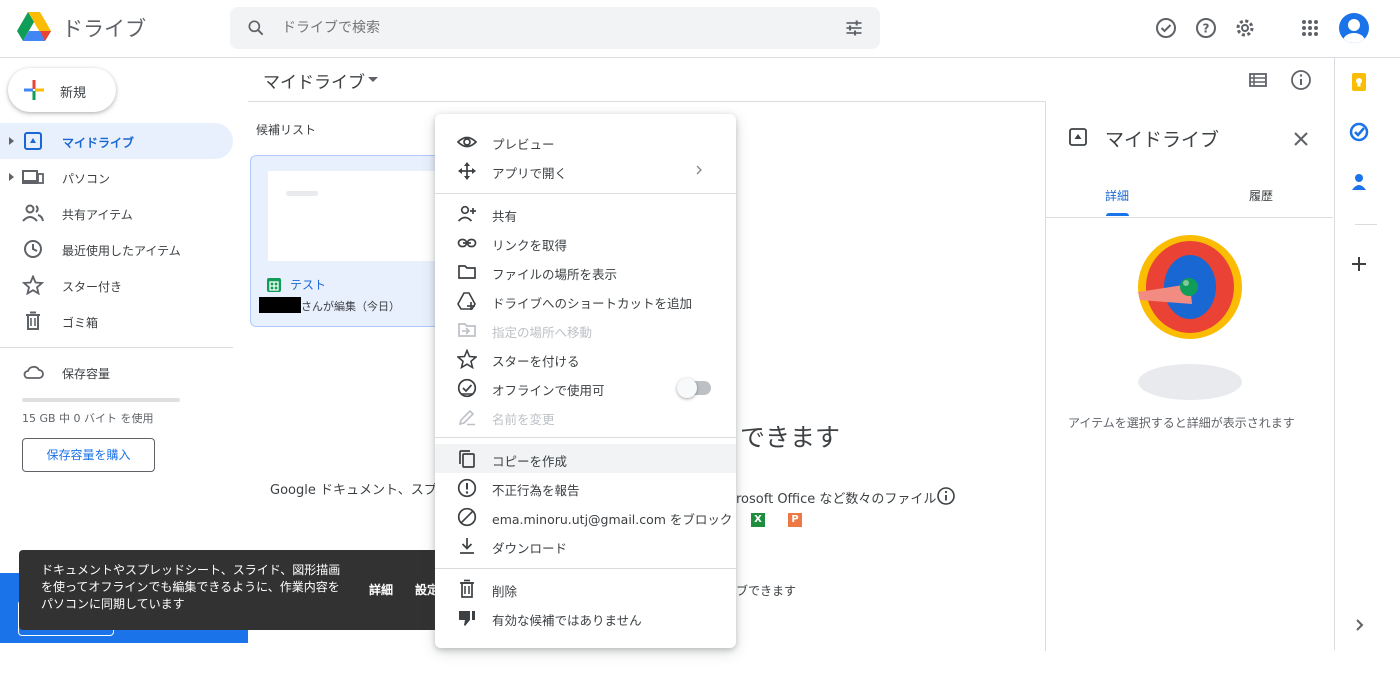 Image resolution: width=1400 pixels, height=680 pixels. Describe the element at coordinates (1301, 139) in the screenshot. I see `close-icon` at that location.